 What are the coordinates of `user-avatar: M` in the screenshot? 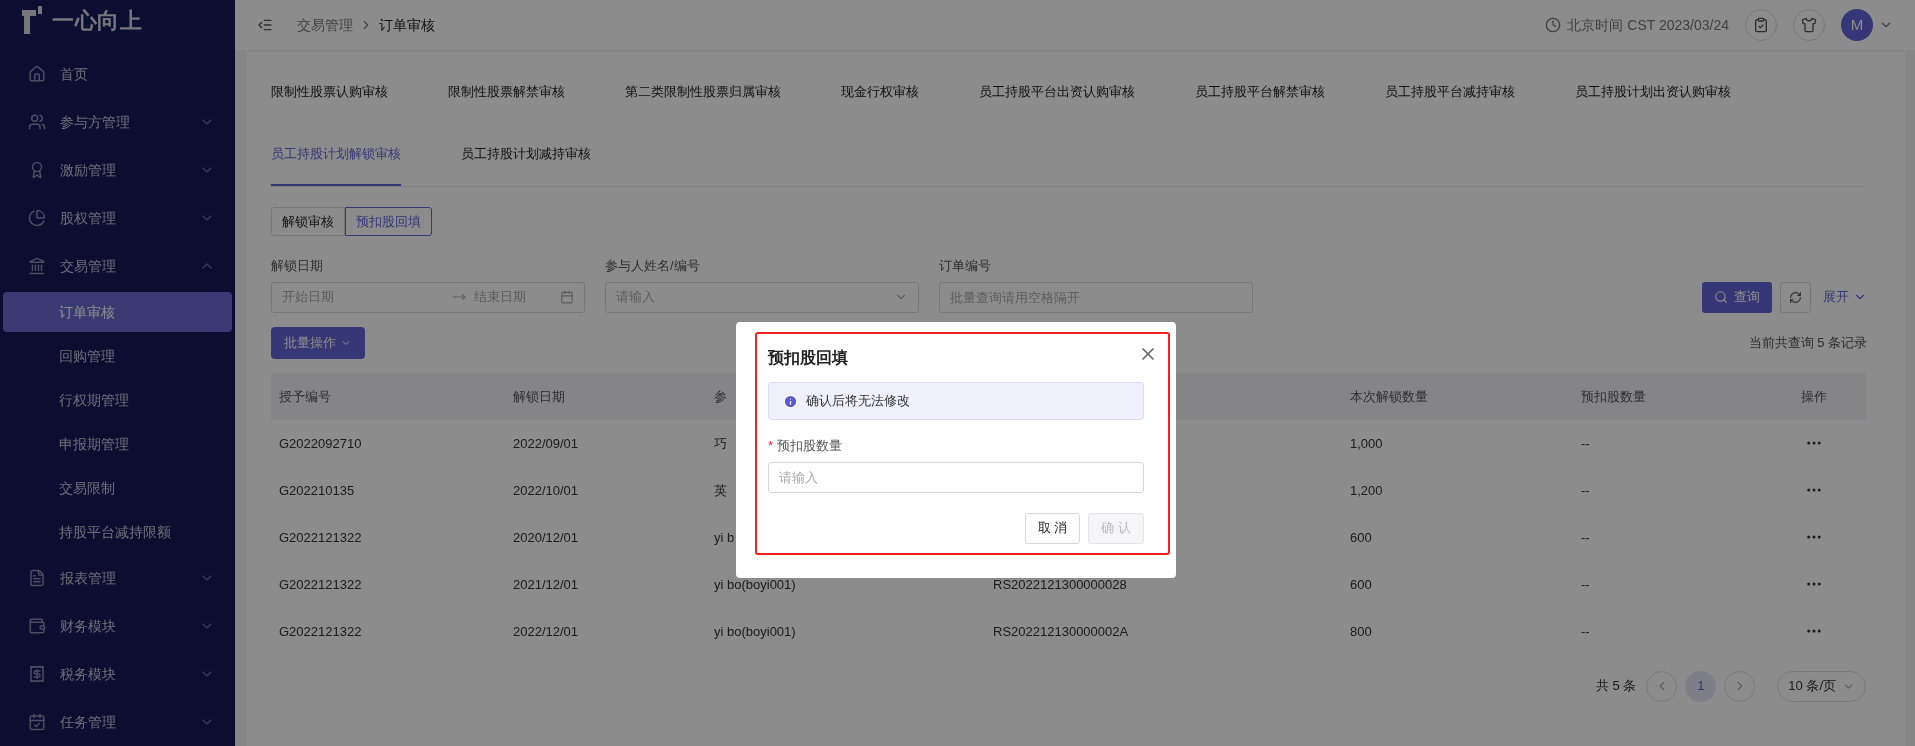 It's located at (1857, 25).